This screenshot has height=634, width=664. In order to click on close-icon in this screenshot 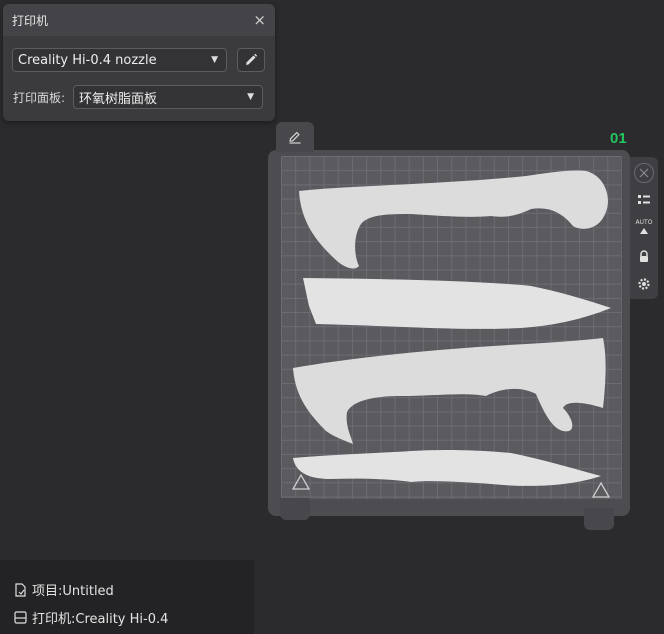, I will do `click(644, 173)`.